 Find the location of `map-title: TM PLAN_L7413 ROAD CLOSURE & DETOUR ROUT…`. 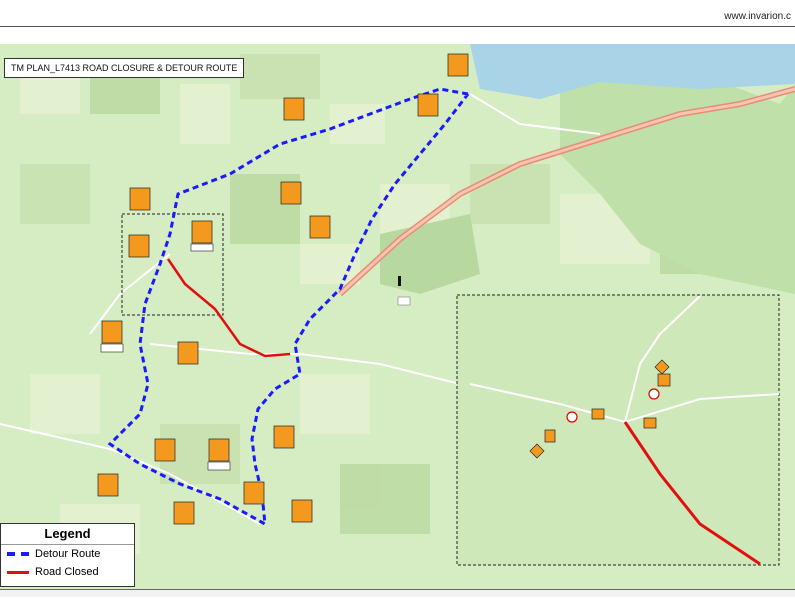

map-title: TM PLAN_L7413 ROAD CLOSURE & DETOUR ROUT… is located at coordinates (124, 68).